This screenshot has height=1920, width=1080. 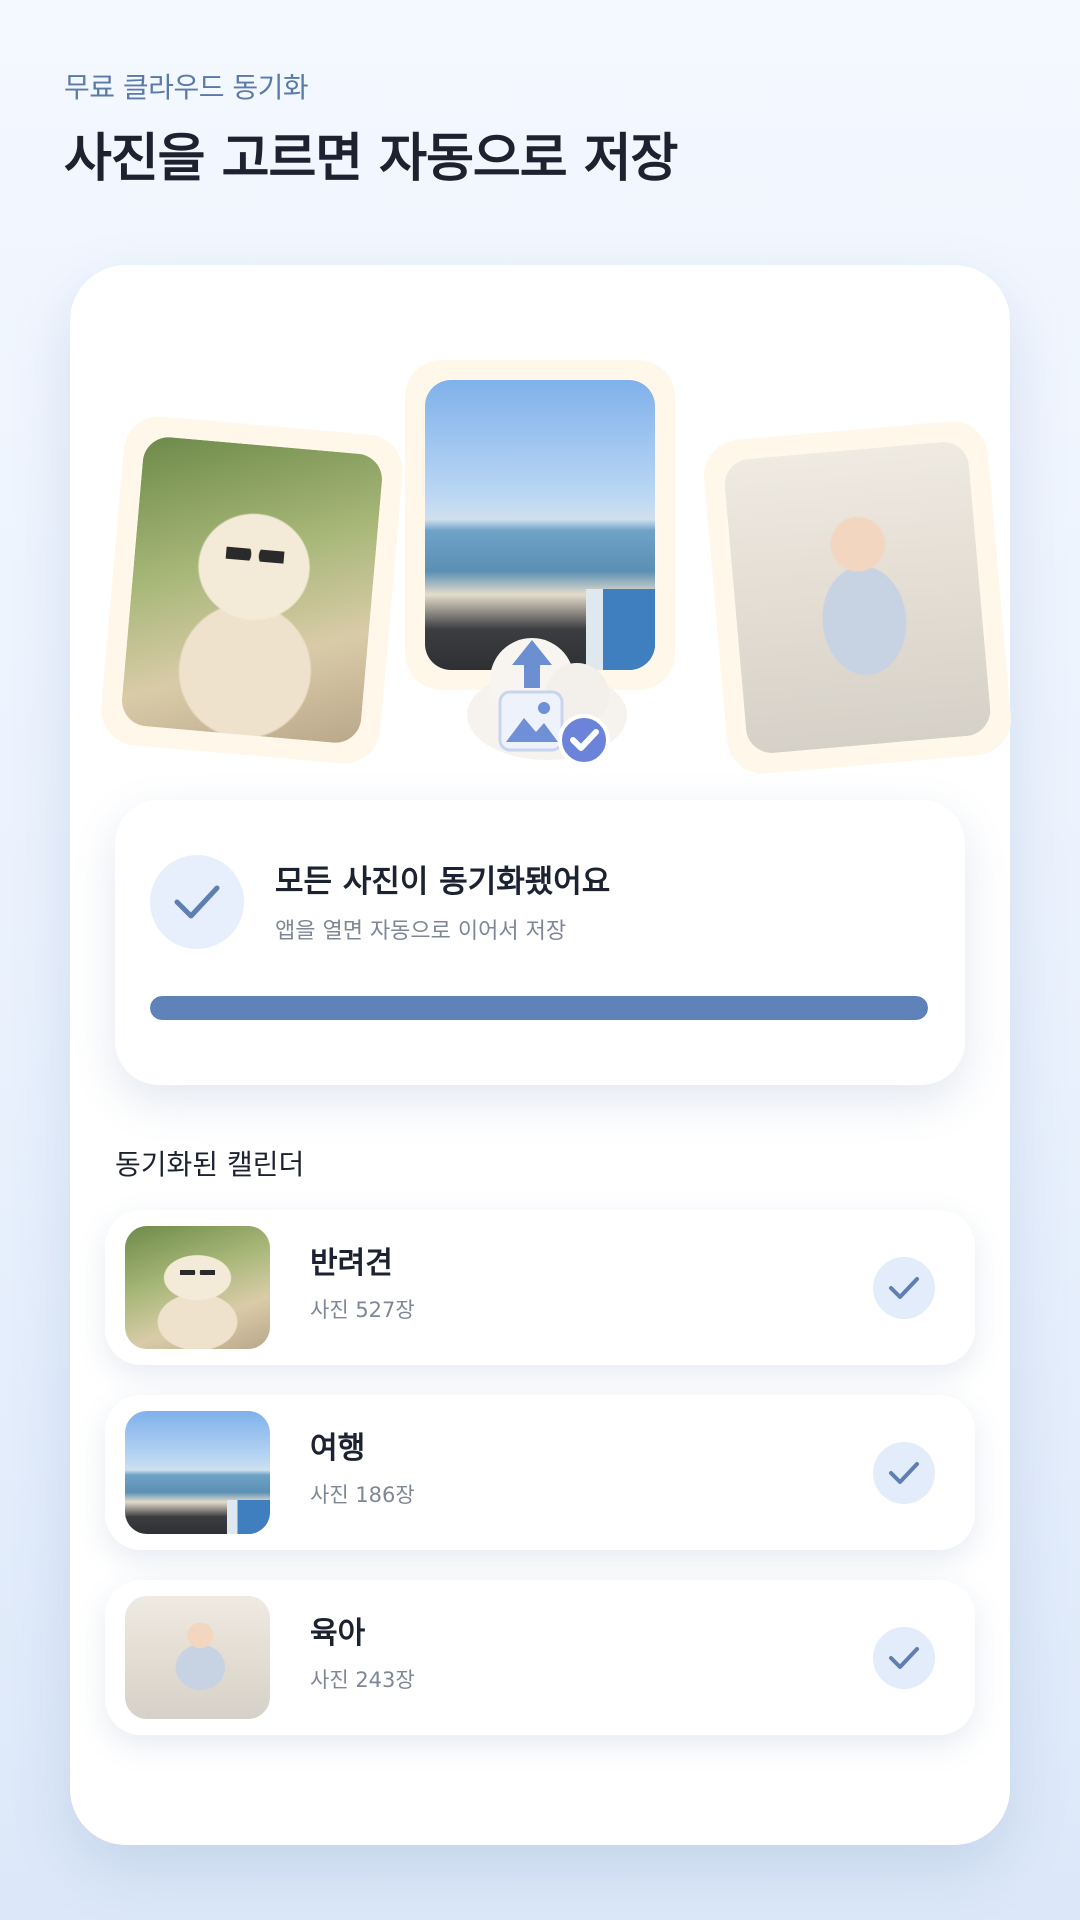 What do you see at coordinates (197, 902) in the screenshot?
I see `status-check-icon` at bounding box center [197, 902].